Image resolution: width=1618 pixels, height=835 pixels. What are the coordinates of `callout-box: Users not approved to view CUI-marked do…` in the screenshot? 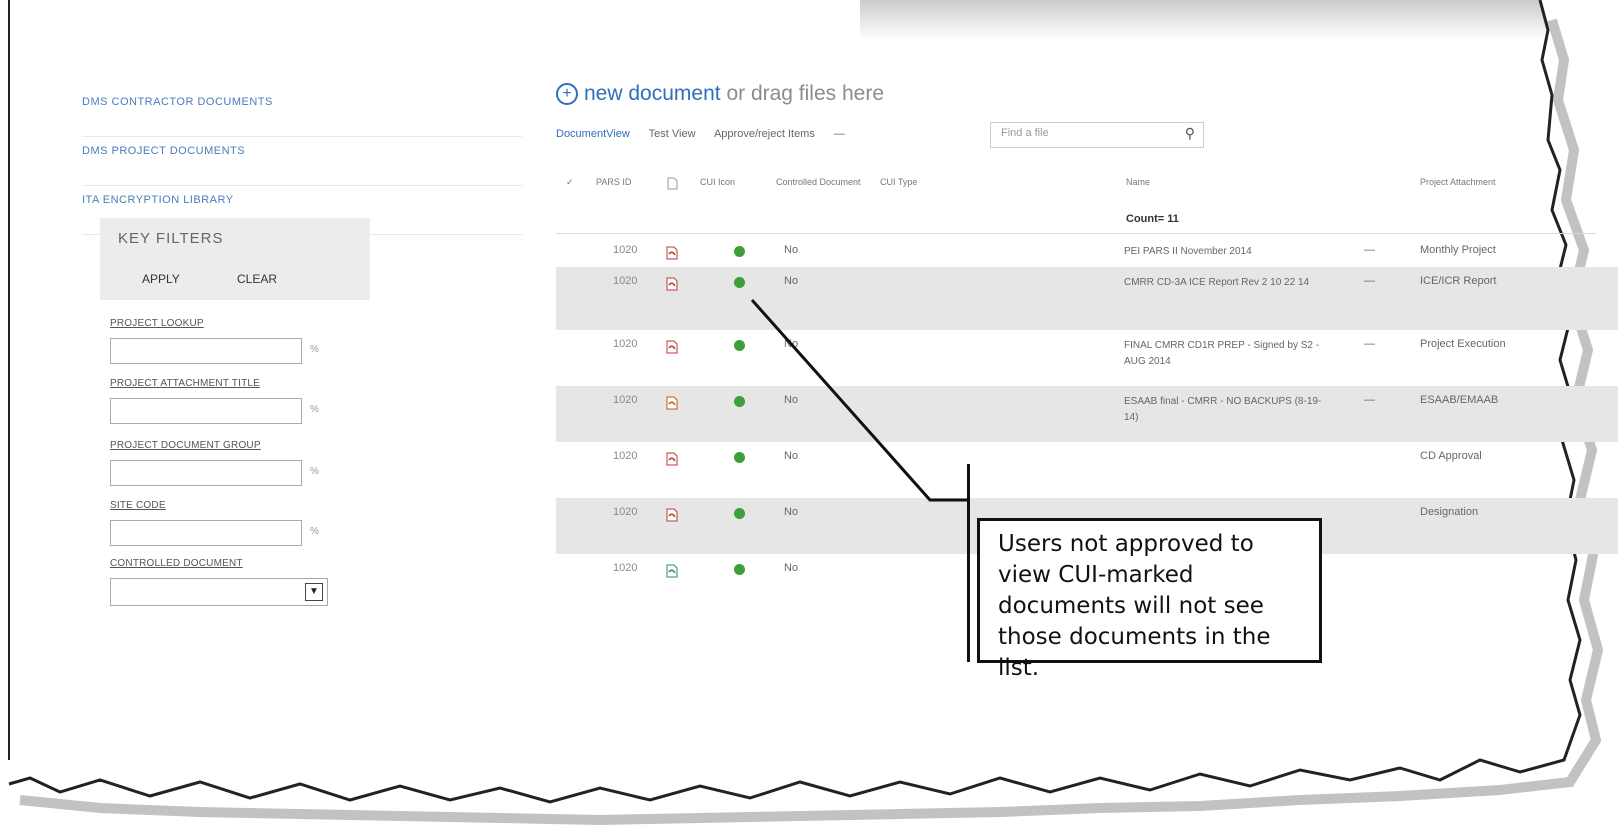 It's located at (1149, 599).